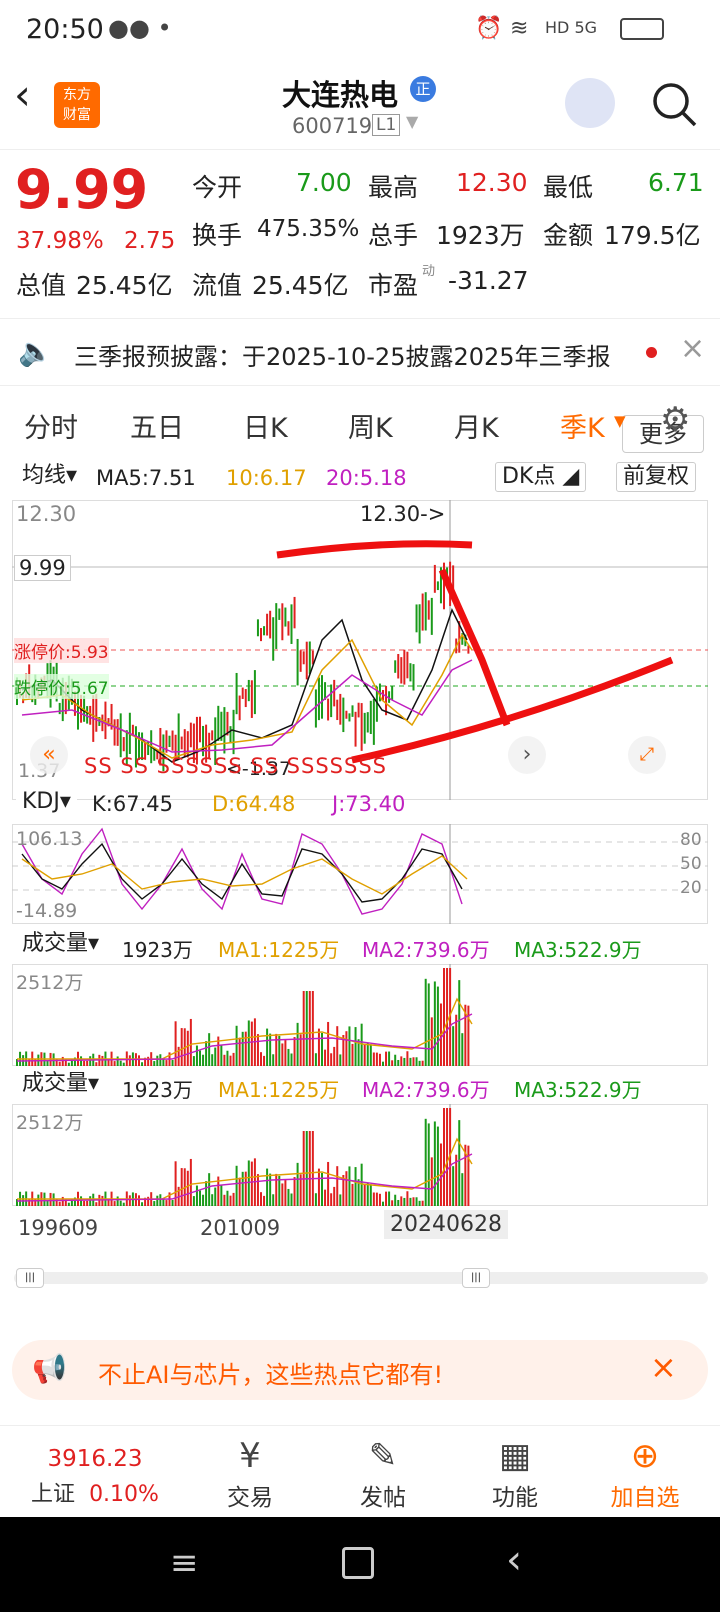 The image size is (720, 1612). What do you see at coordinates (474, 647) in the screenshot?
I see `drawn-slope-line` at bounding box center [474, 647].